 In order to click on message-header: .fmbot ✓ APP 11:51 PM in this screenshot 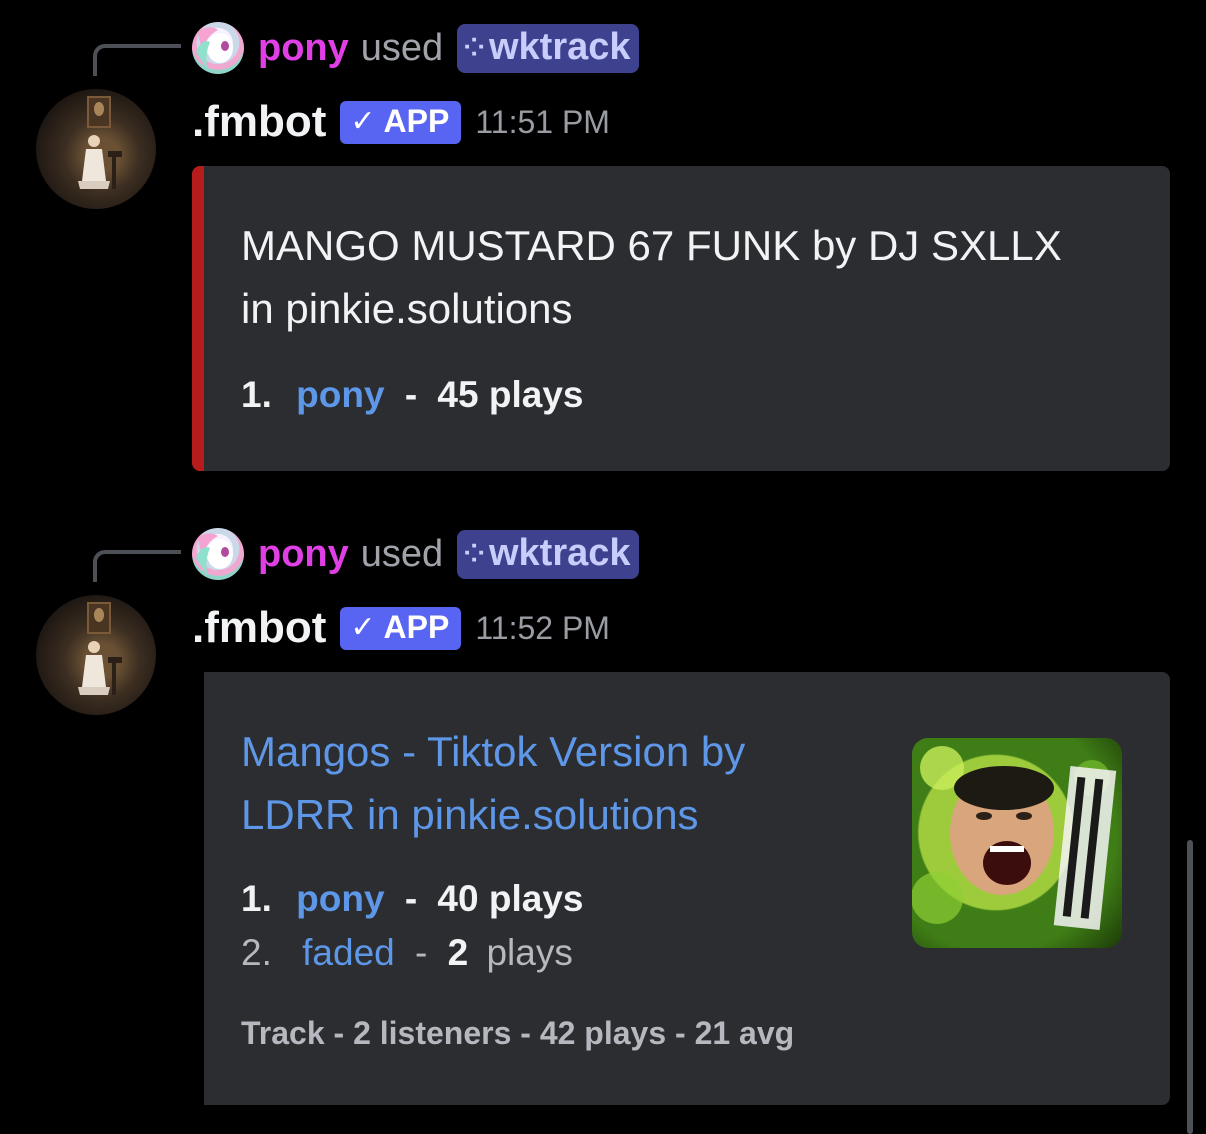, I will do `click(401, 122)`.